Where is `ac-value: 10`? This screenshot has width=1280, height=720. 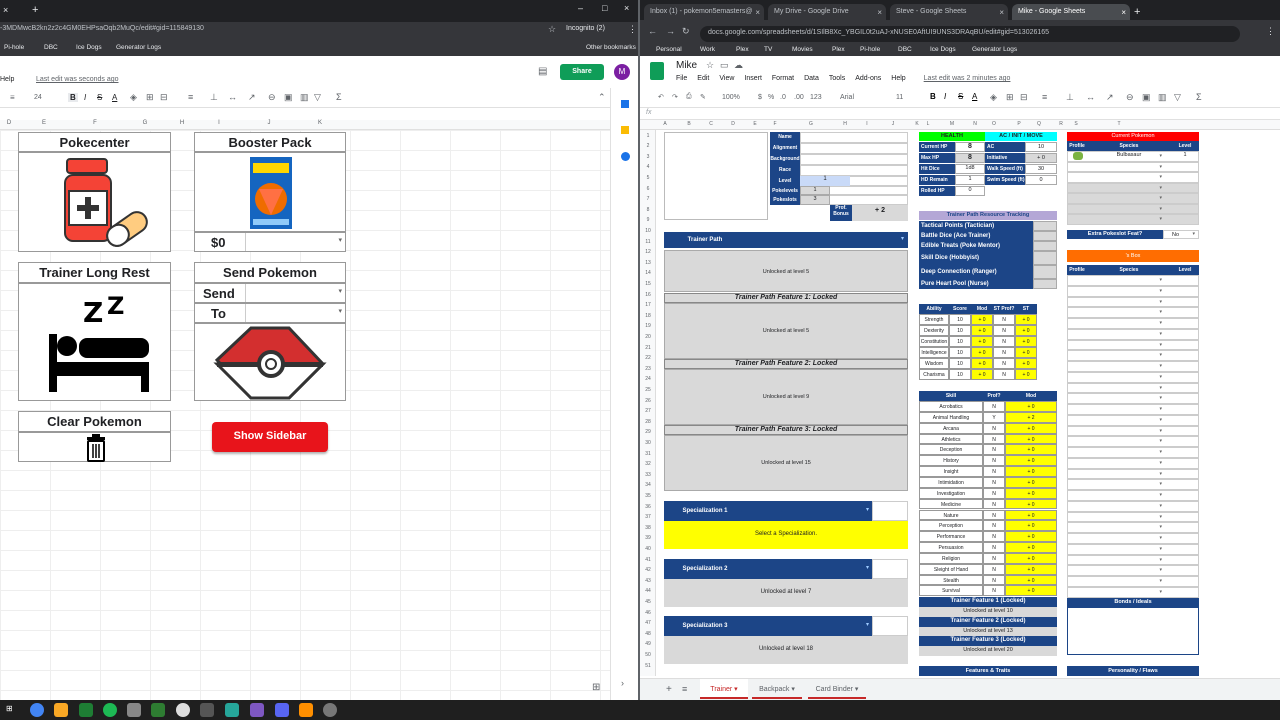
ac-value: 10 is located at coordinates (1041, 147).